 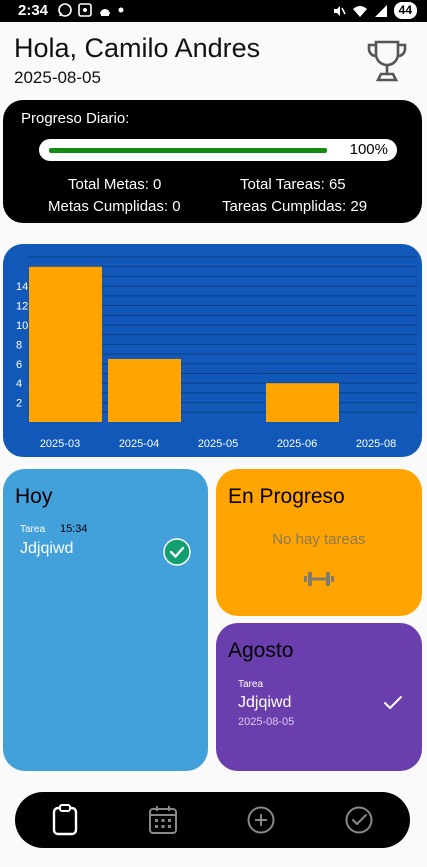 What do you see at coordinates (261, 650) in the screenshot?
I see `month-card-title: Agosto` at bounding box center [261, 650].